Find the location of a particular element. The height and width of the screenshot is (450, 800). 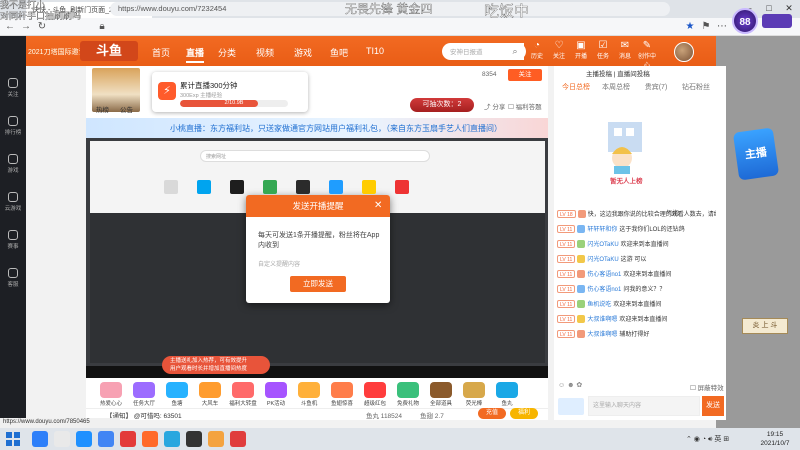

gift-item: 荧光棒 is located at coordinates (474, 394).